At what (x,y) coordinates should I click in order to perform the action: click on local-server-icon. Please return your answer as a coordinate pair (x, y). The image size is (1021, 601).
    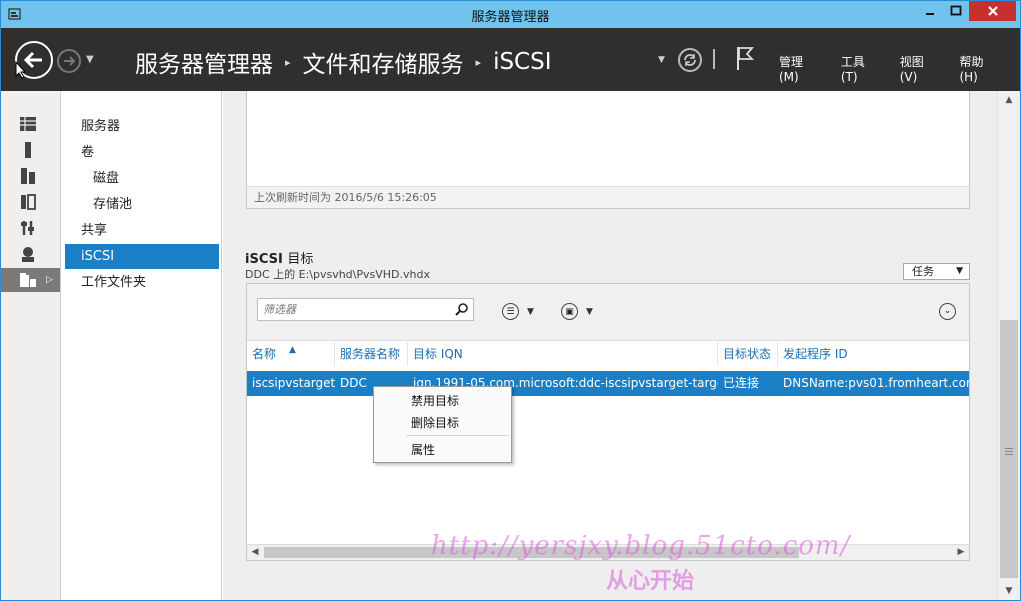
    Looking at the image, I should click on (28, 150).